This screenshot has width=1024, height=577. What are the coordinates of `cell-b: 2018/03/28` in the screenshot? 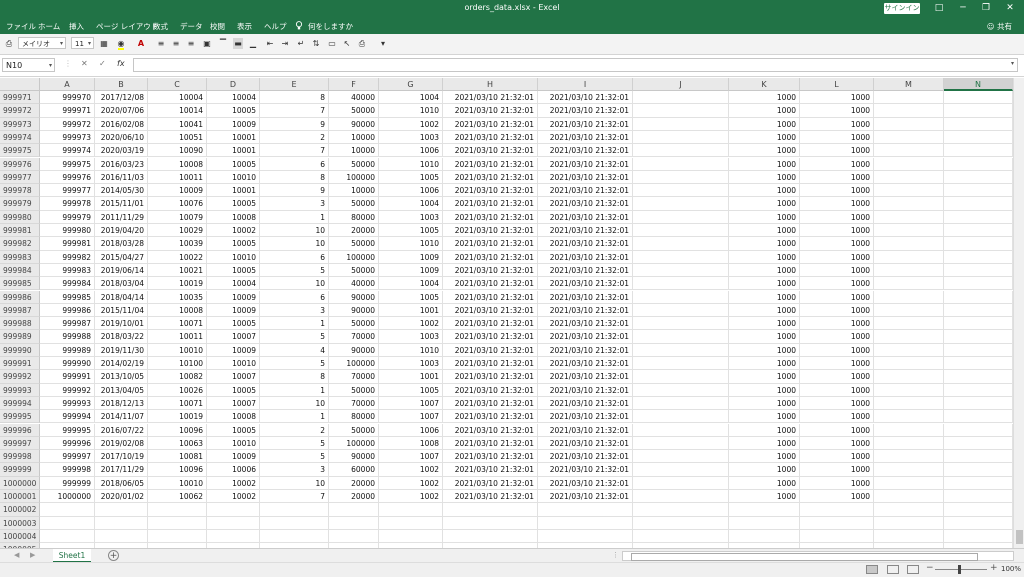 It's located at (121, 244).